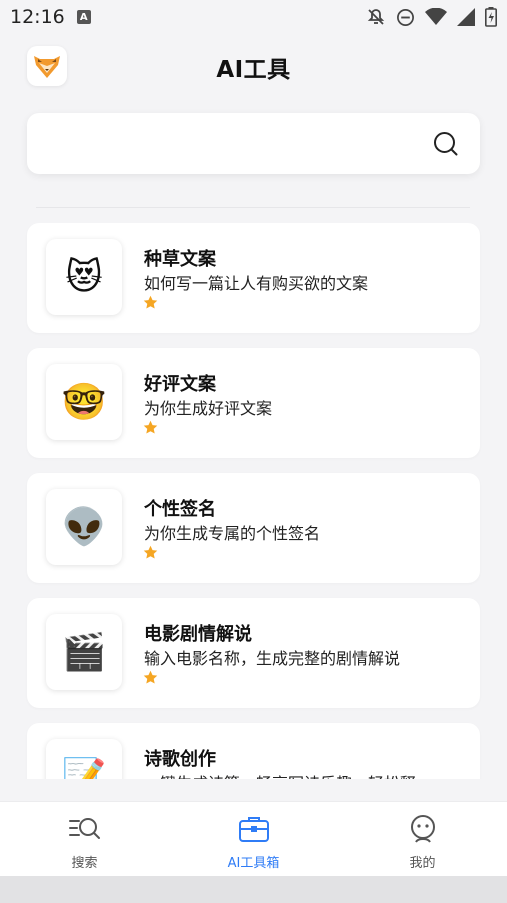  Describe the element at coordinates (84, 652) in the screenshot. I see `clapper-board-icon: 🎬` at that location.